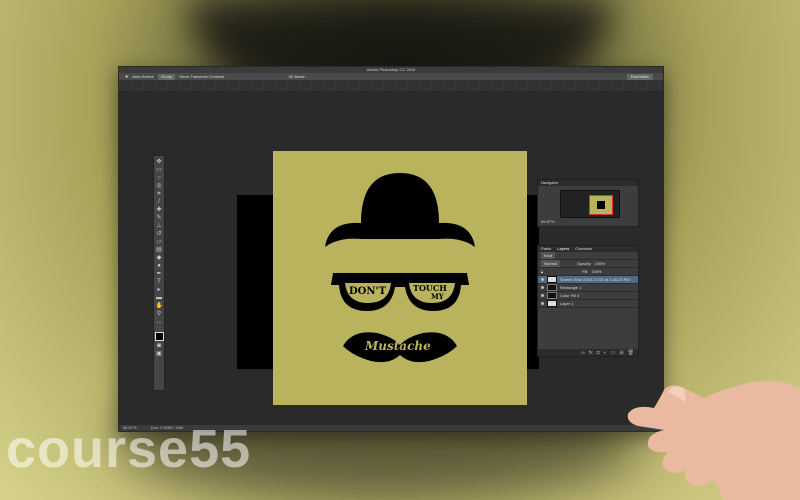  What do you see at coordinates (542, 271) in the screenshot?
I see `lock-icon: 🔒︎` at bounding box center [542, 271].